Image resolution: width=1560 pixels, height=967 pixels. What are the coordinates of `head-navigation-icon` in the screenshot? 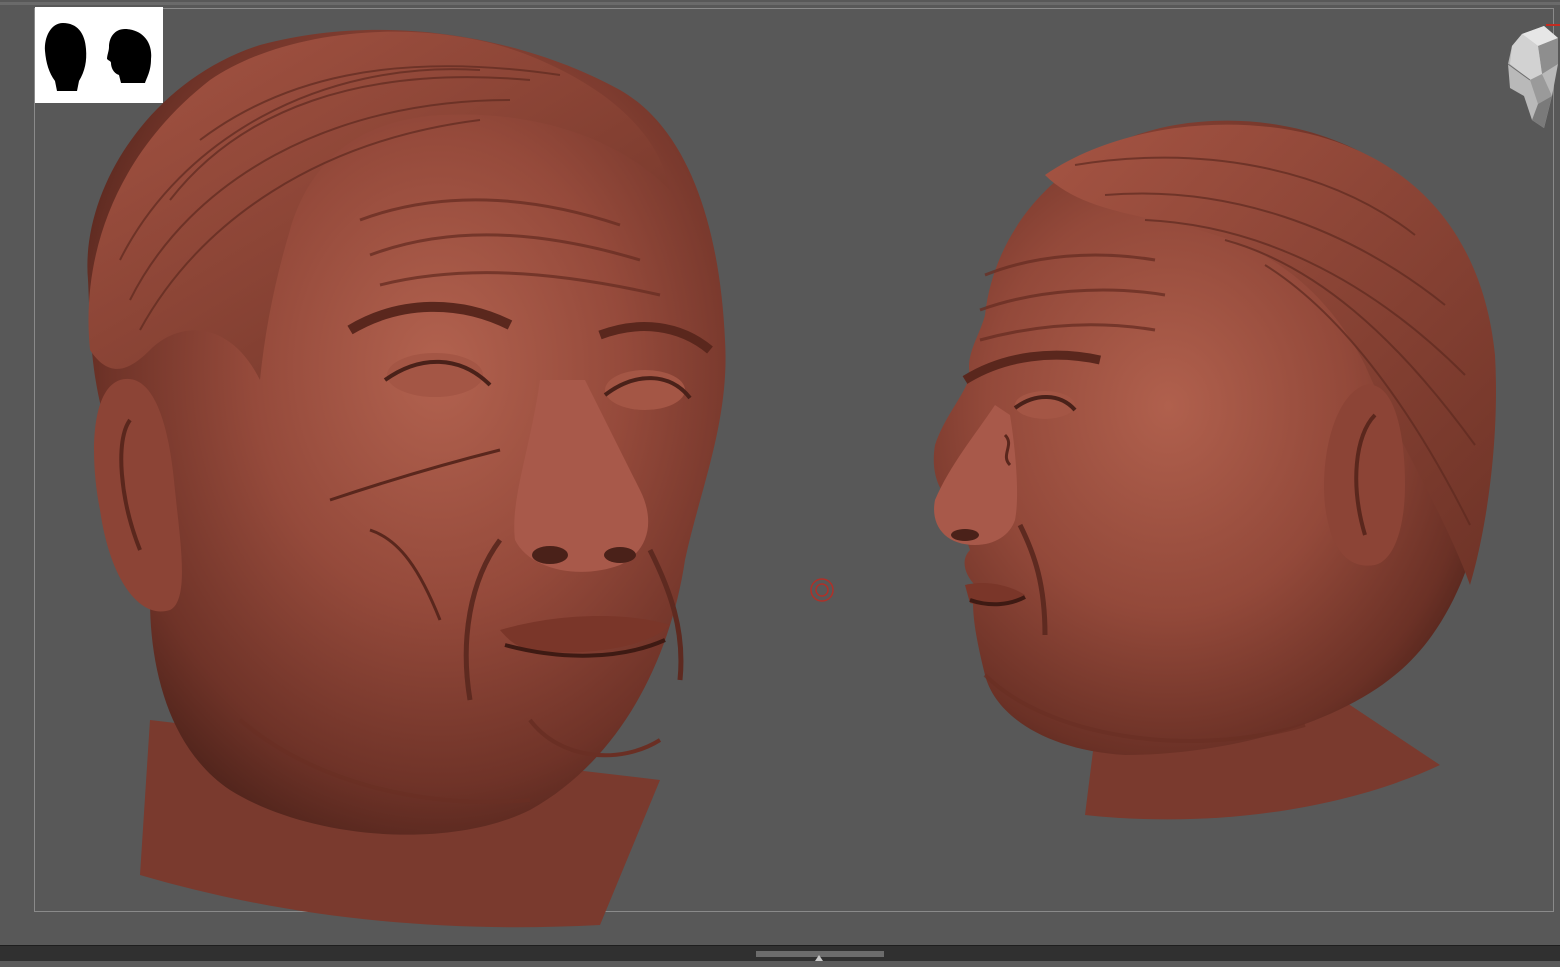 It's located at (1531, 77).